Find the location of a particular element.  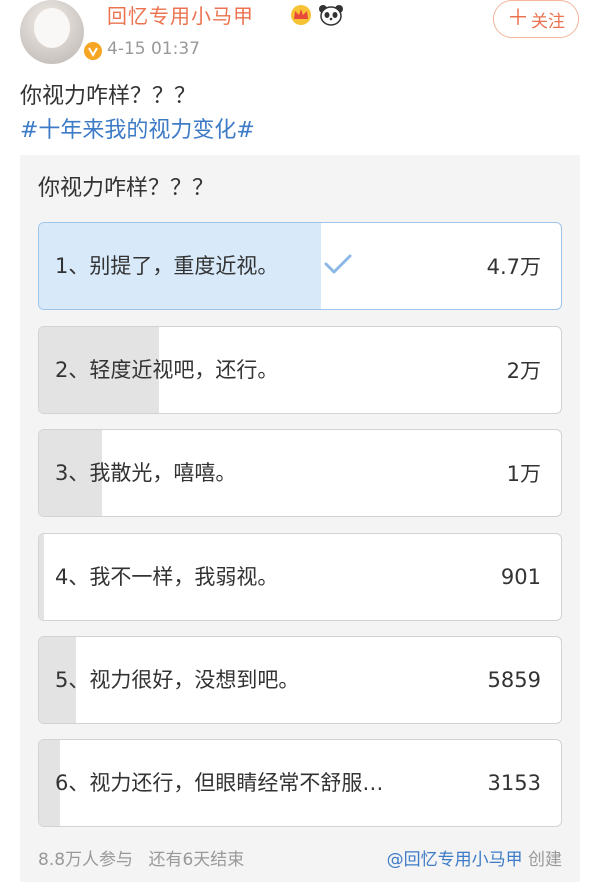

poll-option-count: 2万 is located at coordinates (523, 371).